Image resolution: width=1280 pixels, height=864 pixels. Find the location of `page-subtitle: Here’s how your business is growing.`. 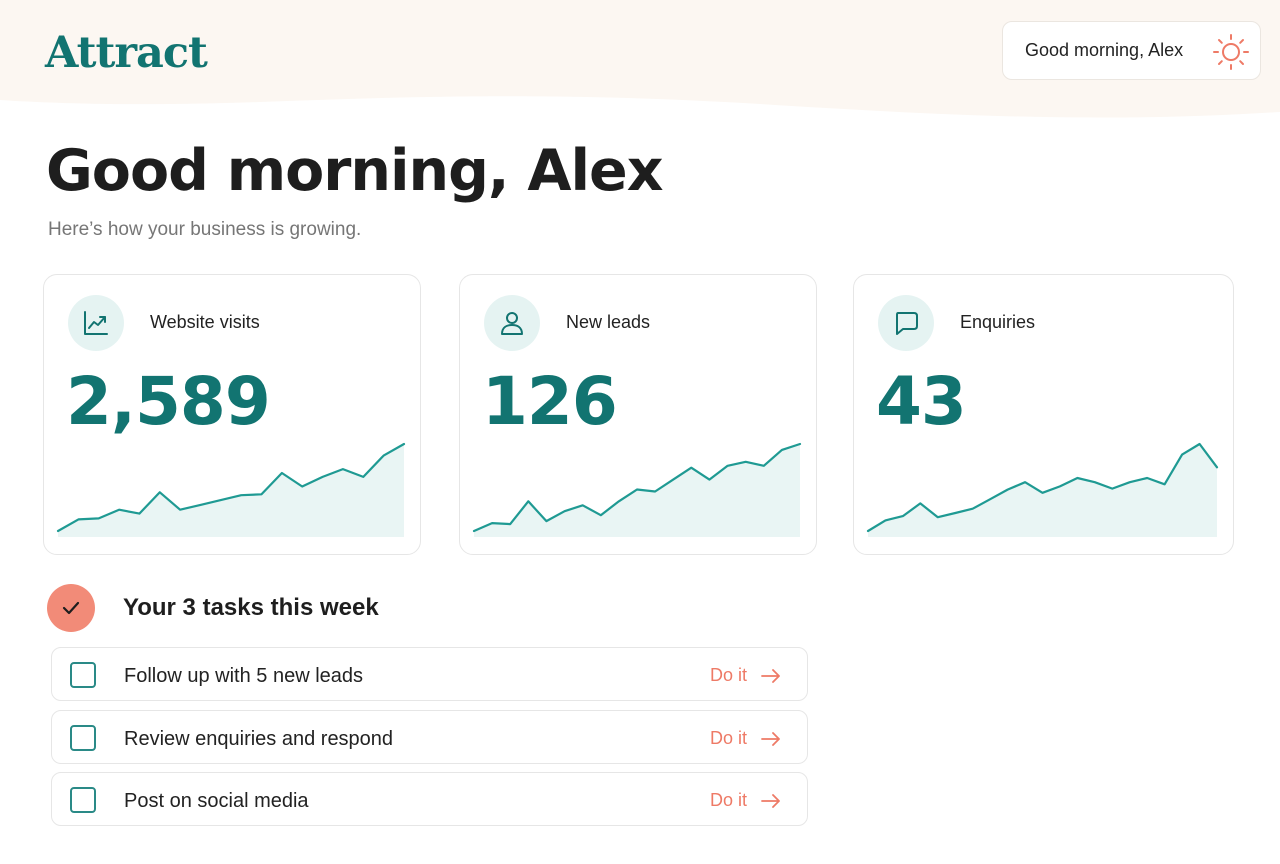

page-subtitle: Here’s how your business is growing. is located at coordinates (205, 229).